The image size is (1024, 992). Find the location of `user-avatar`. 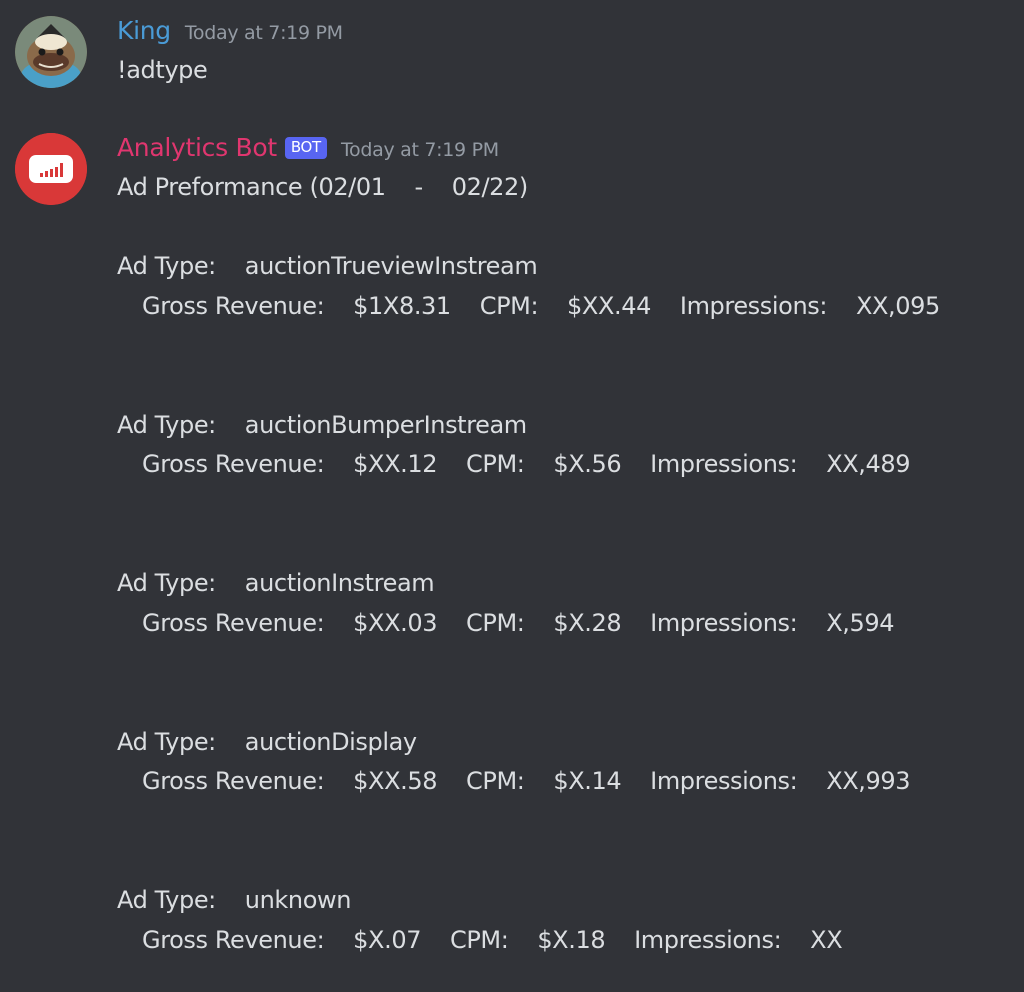

user-avatar is located at coordinates (51, 52).